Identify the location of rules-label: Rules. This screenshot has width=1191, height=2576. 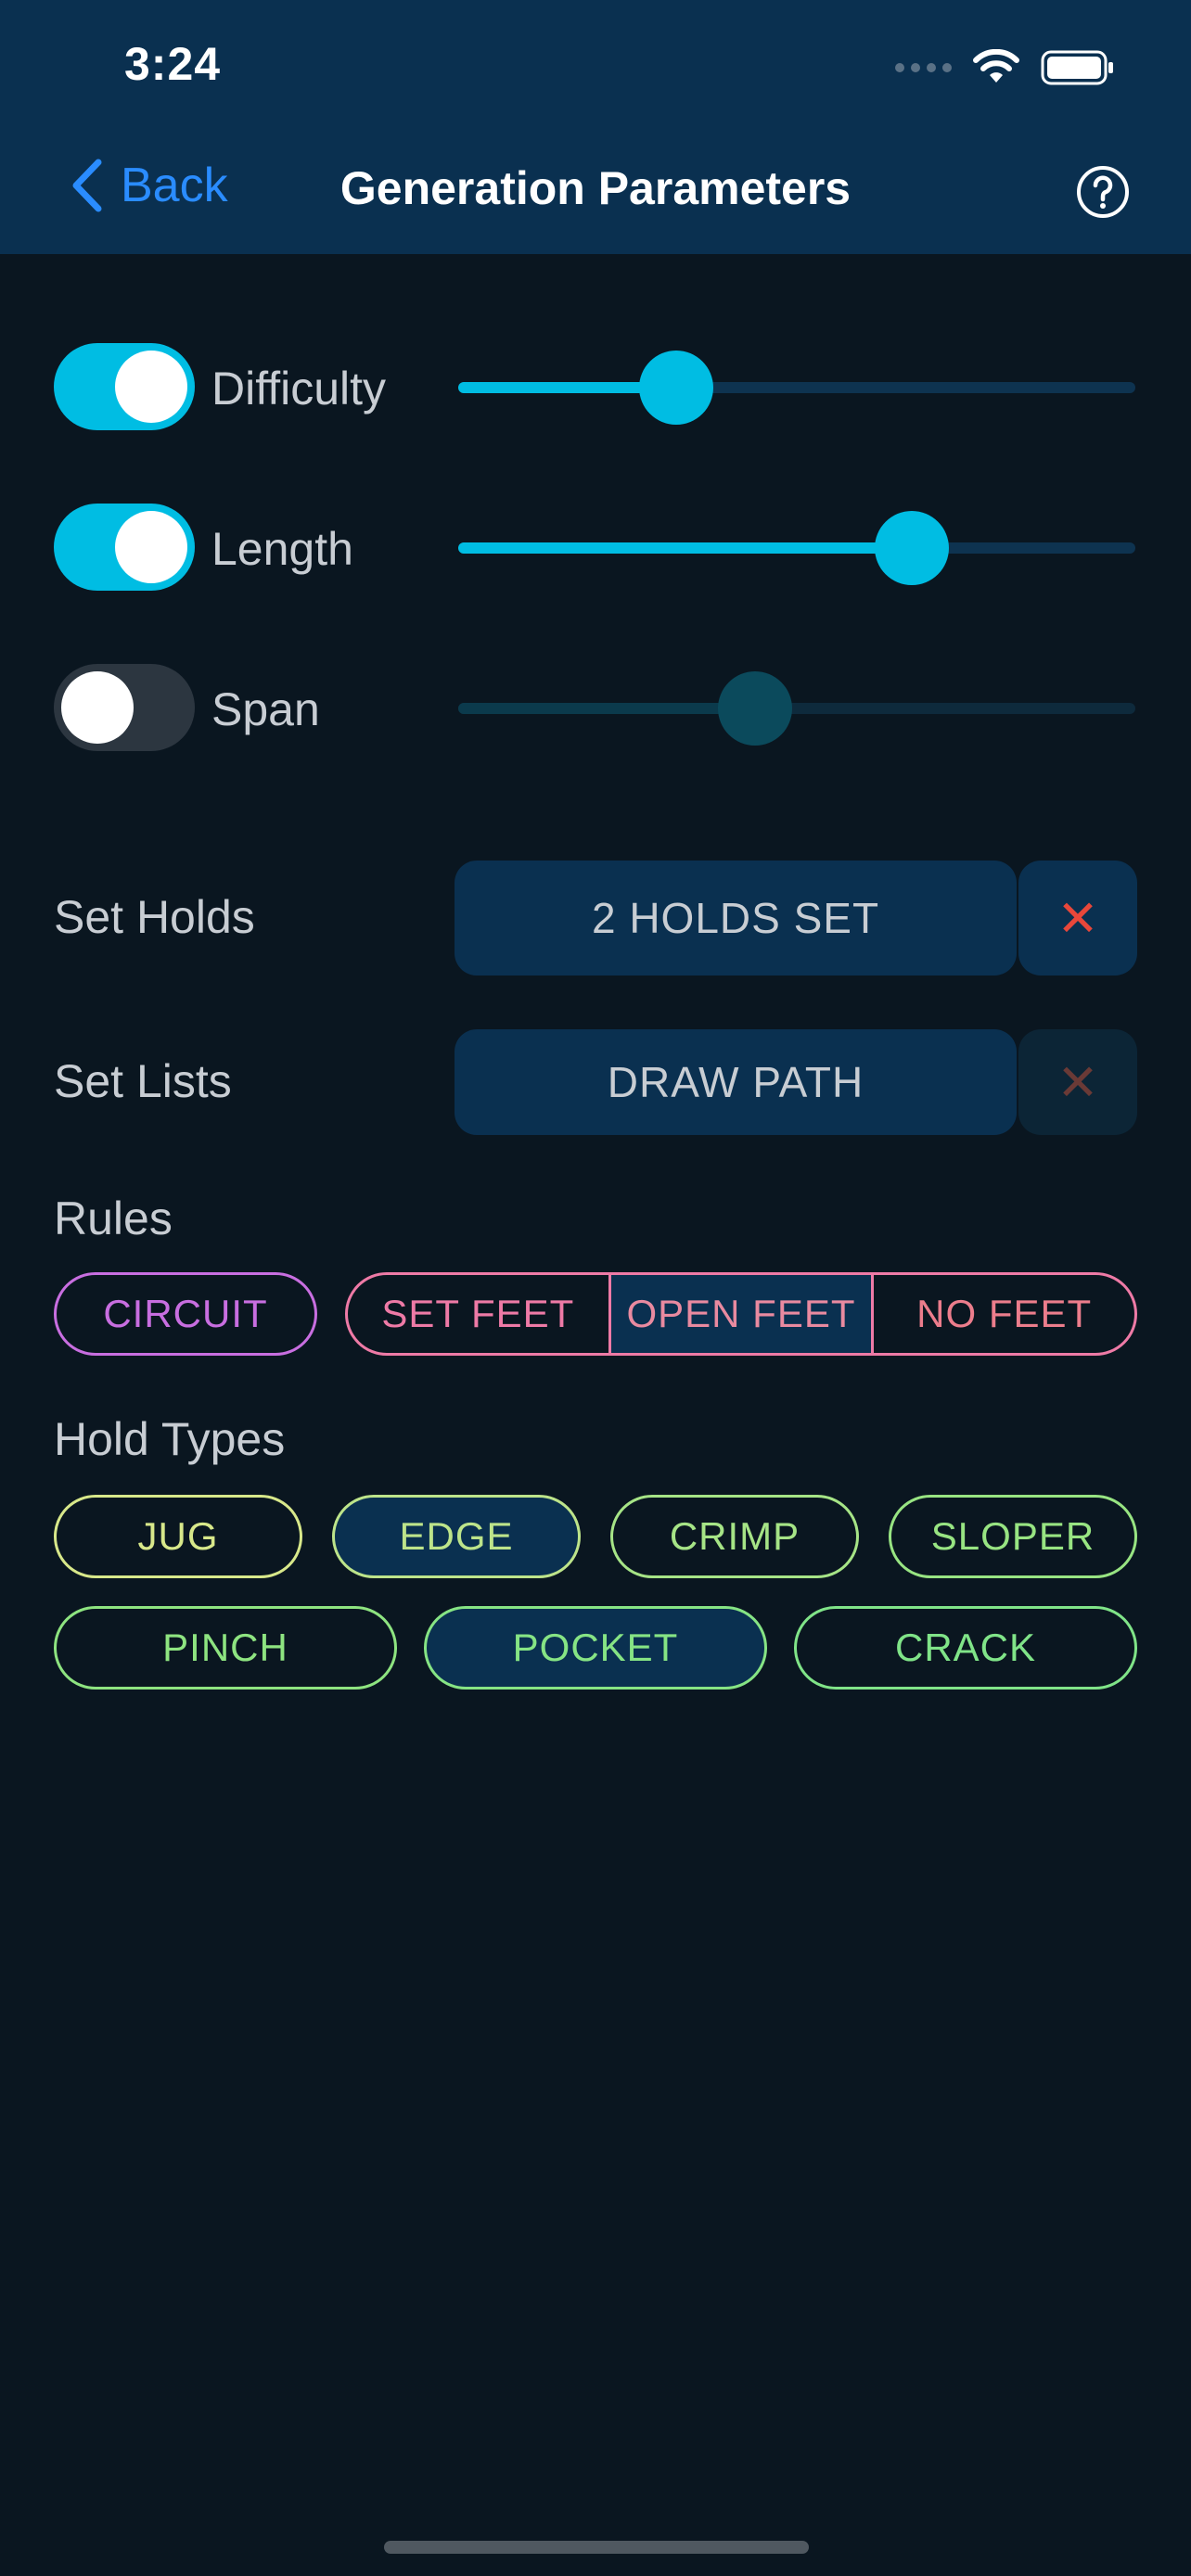
(113, 1218).